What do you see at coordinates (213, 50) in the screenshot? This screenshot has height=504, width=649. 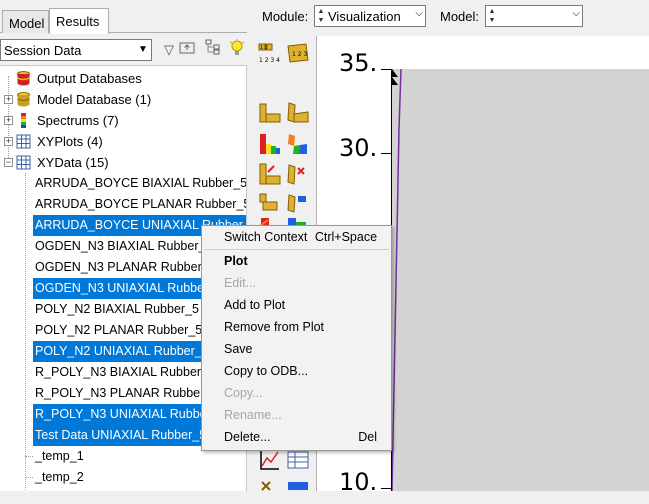 I see `tree-structure-icon` at bounding box center [213, 50].